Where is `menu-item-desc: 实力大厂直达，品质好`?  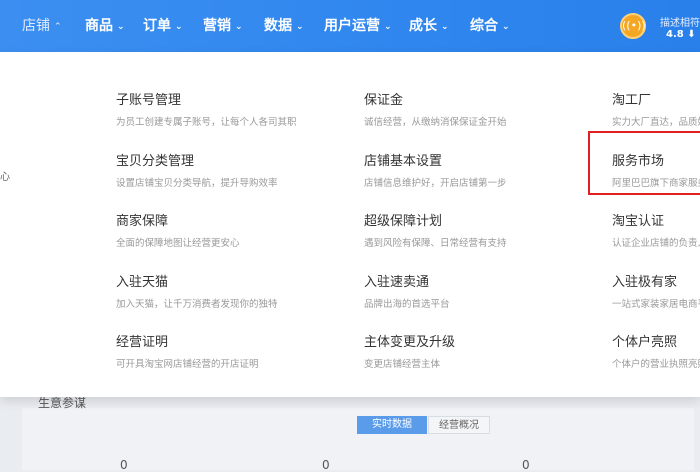
menu-item-desc: 实力大厂直达，品质好 is located at coordinates (656, 122).